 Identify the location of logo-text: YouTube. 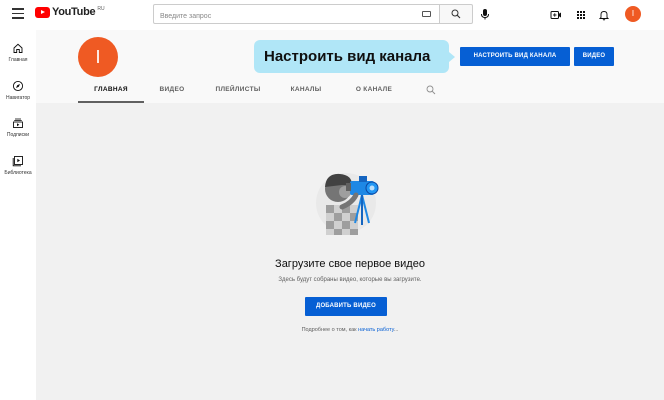
(74, 12).